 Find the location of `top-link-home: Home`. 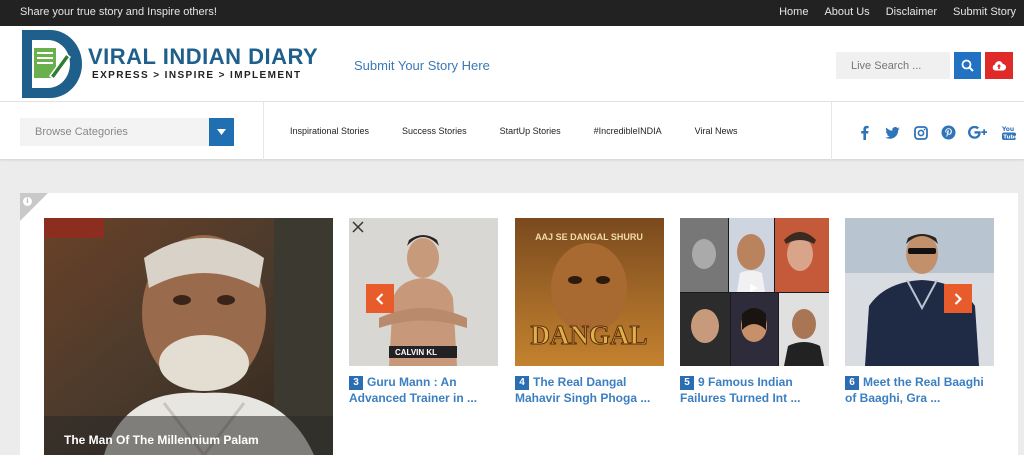

top-link-home: Home is located at coordinates (793, 12).